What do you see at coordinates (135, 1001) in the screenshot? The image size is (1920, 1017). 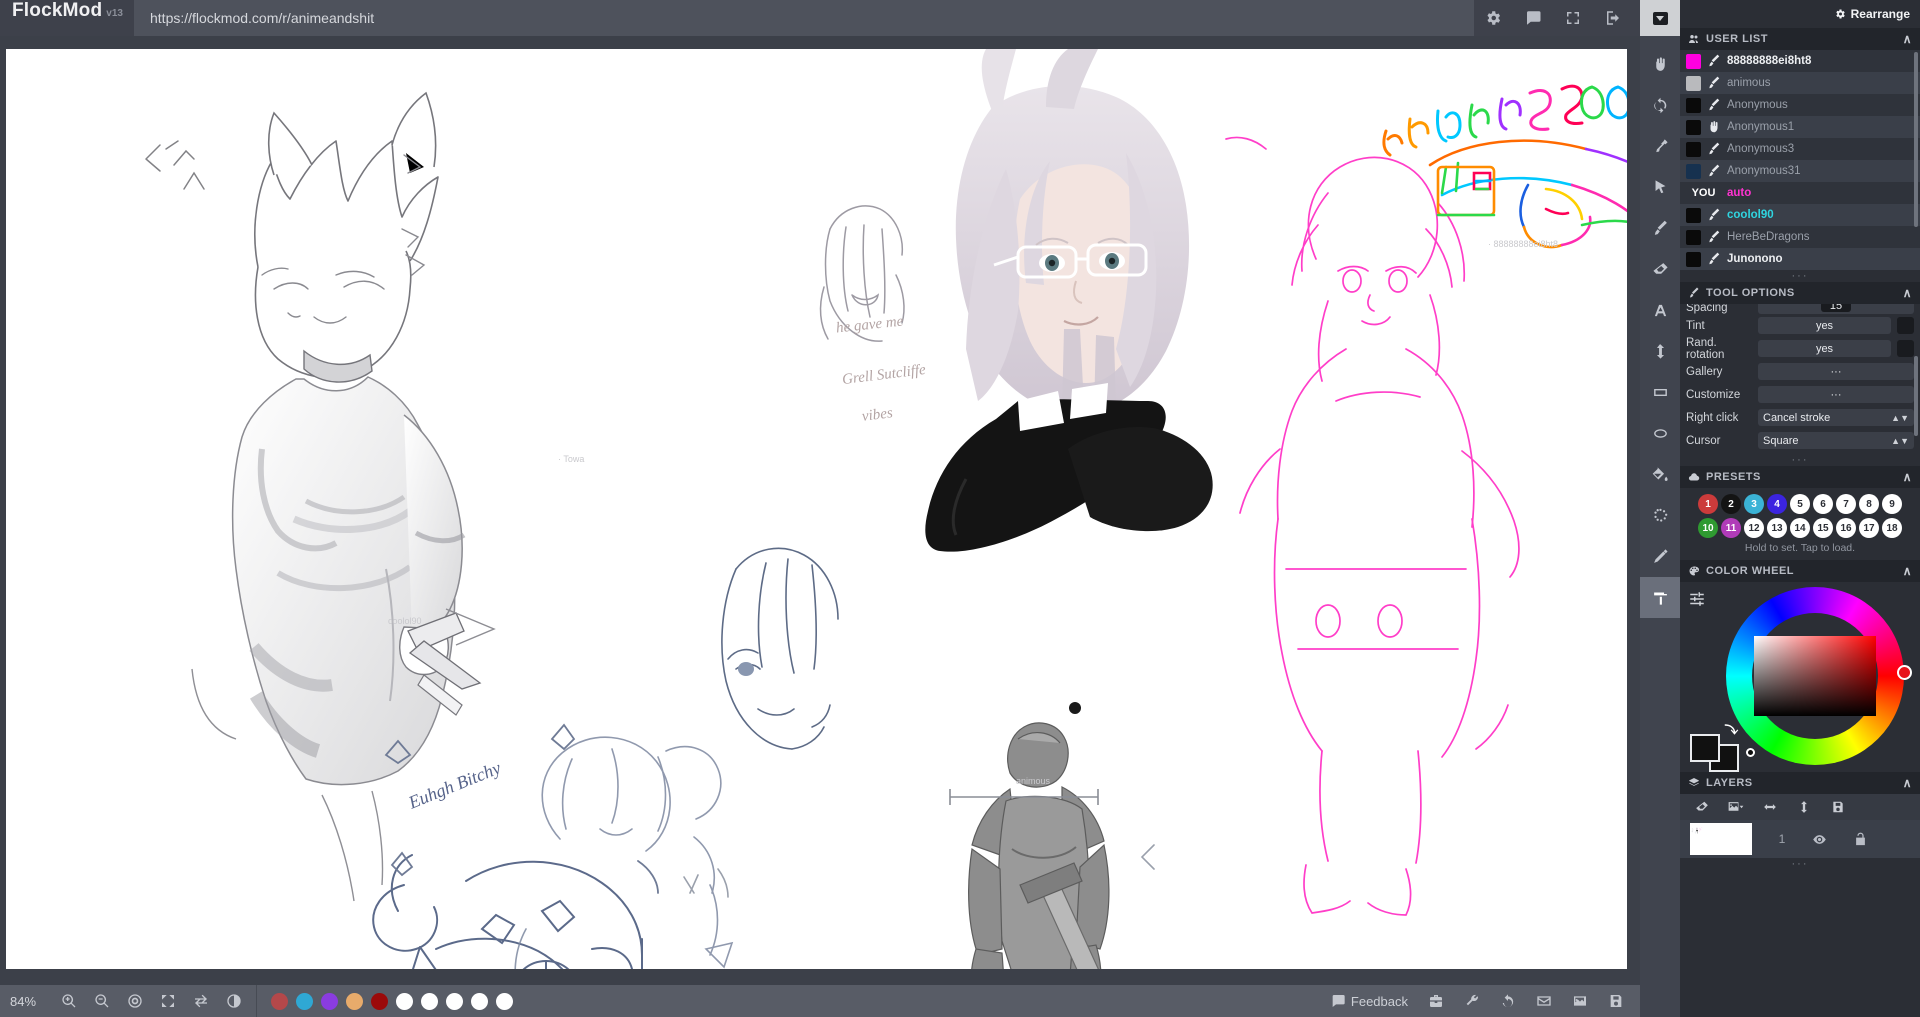 I see `zoom-reset-icon` at bounding box center [135, 1001].